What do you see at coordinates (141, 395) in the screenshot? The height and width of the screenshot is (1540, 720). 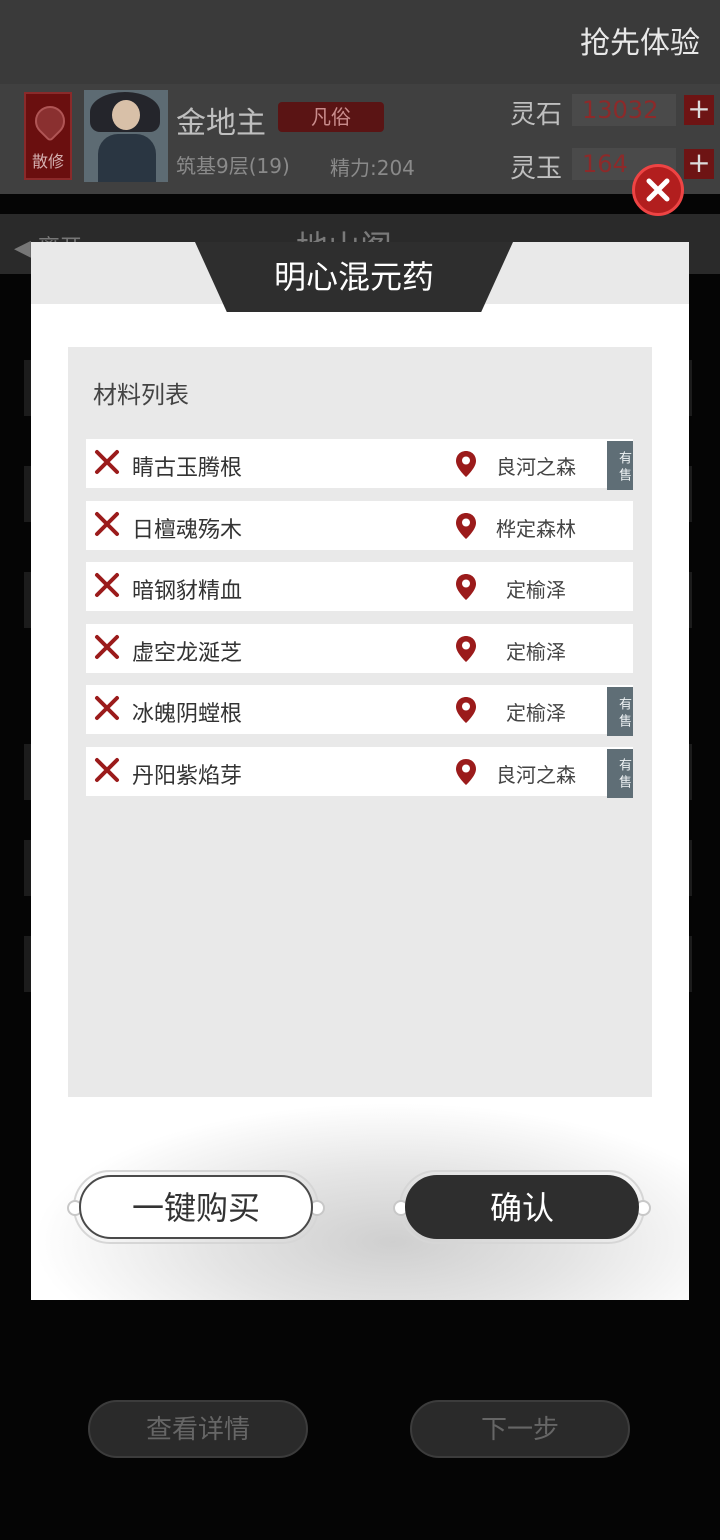 I see `materials-list-title: 材料列表` at bounding box center [141, 395].